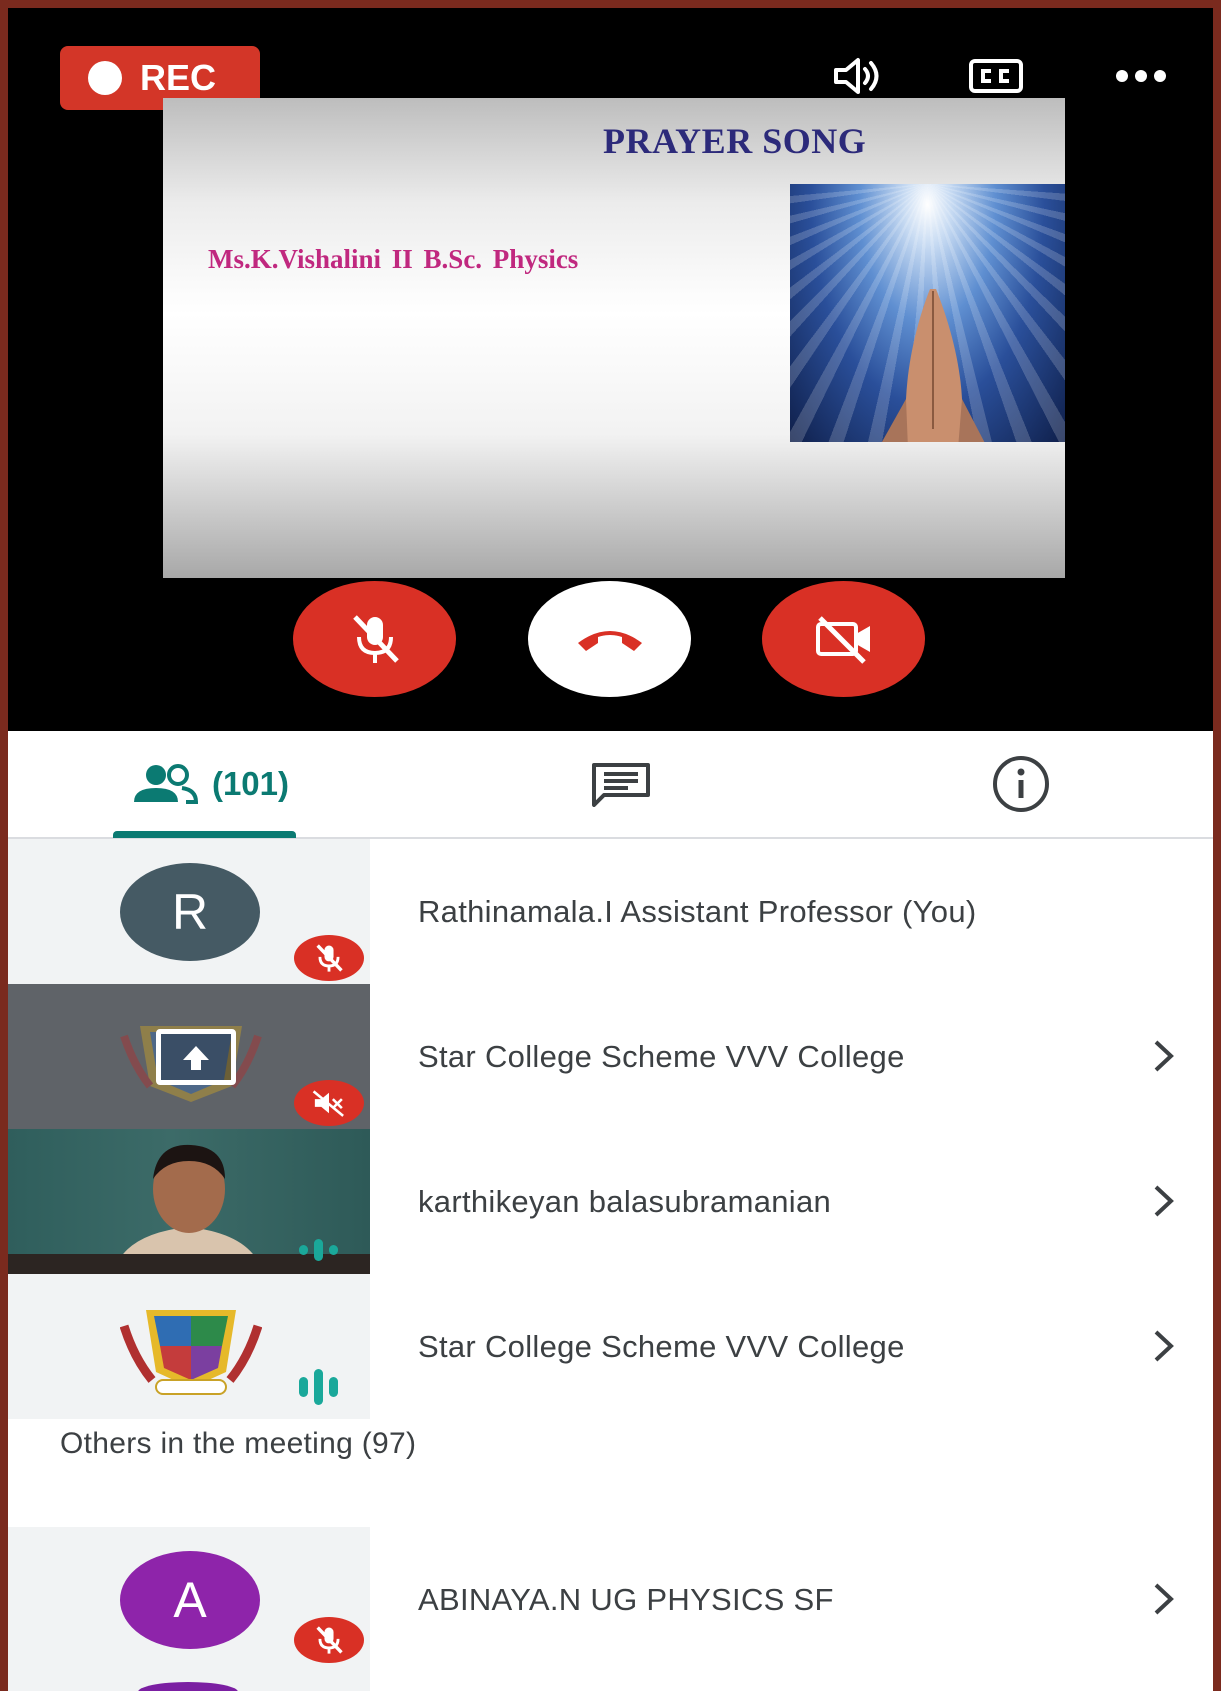 This screenshot has height=1691, width=1221. Describe the element at coordinates (626, 1599) in the screenshot. I see `participant-name: ABINAYA.N UG PHYSICS SF` at that location.